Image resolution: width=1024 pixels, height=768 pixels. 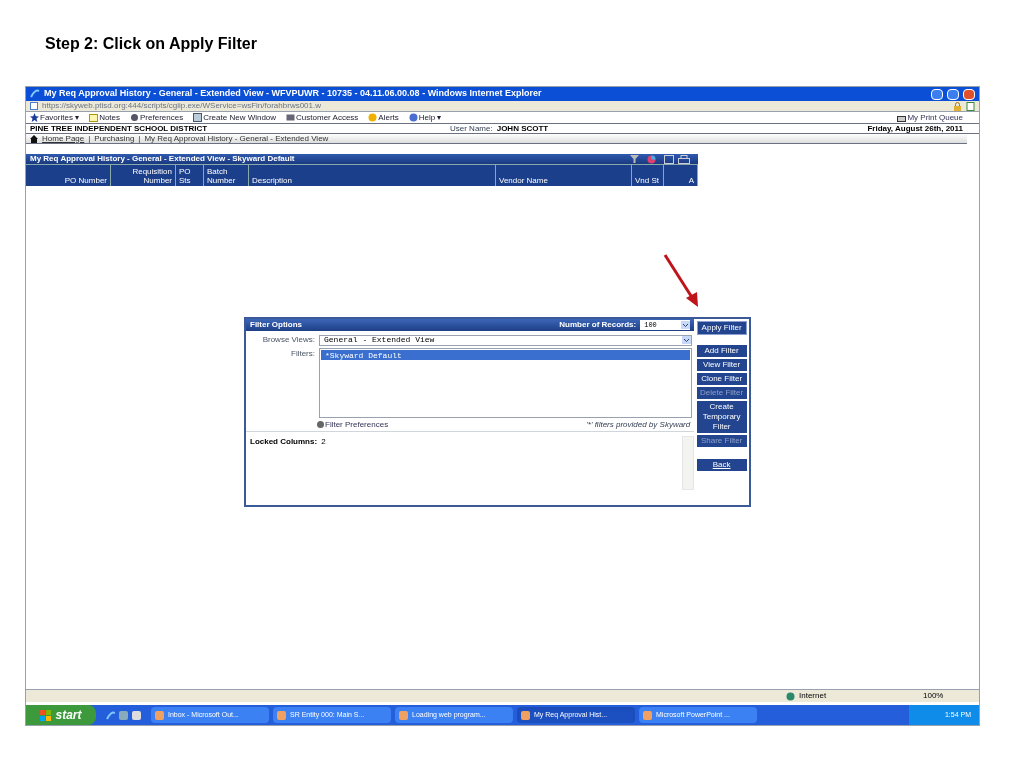 I want to click on user-label: User Name:, so click(x=471, y=128).